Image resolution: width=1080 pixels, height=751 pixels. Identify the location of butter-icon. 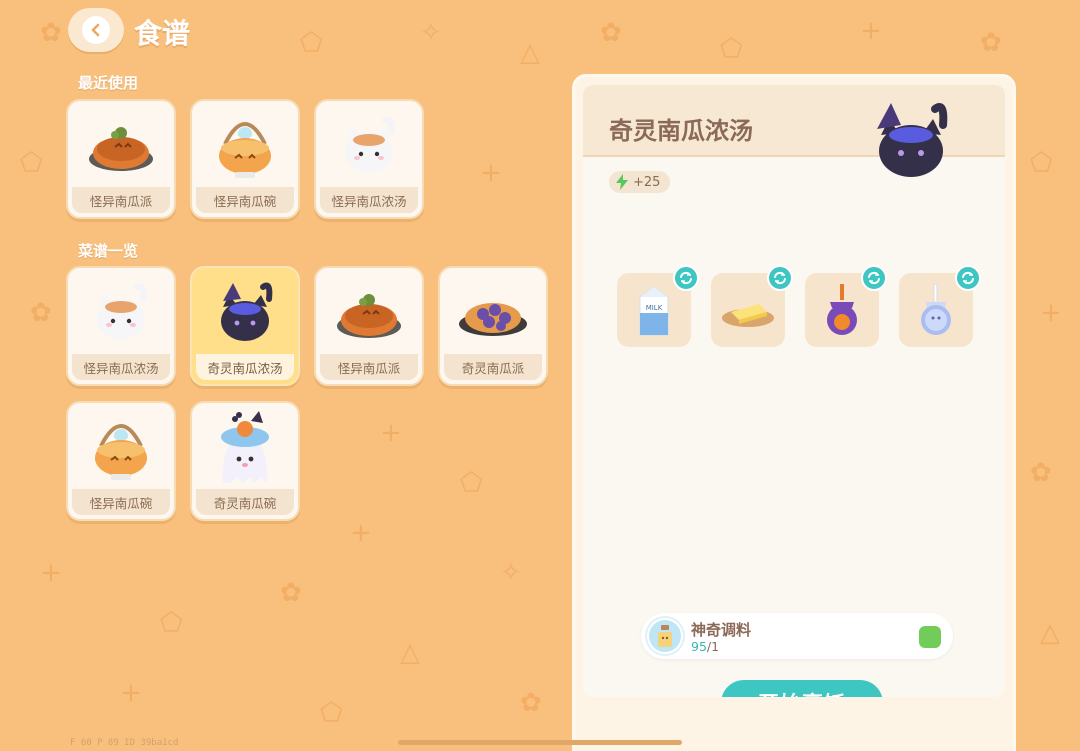
(748, 315).